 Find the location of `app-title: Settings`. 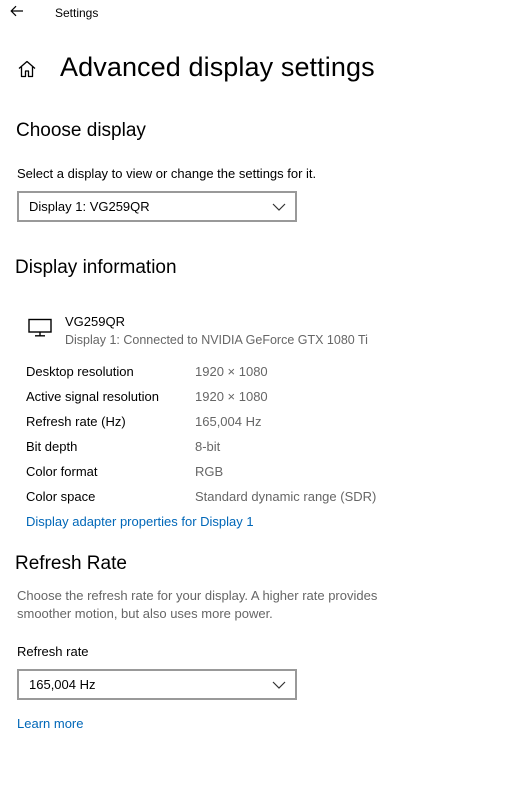

app-title: Settings is located at coordinates (77, 13).